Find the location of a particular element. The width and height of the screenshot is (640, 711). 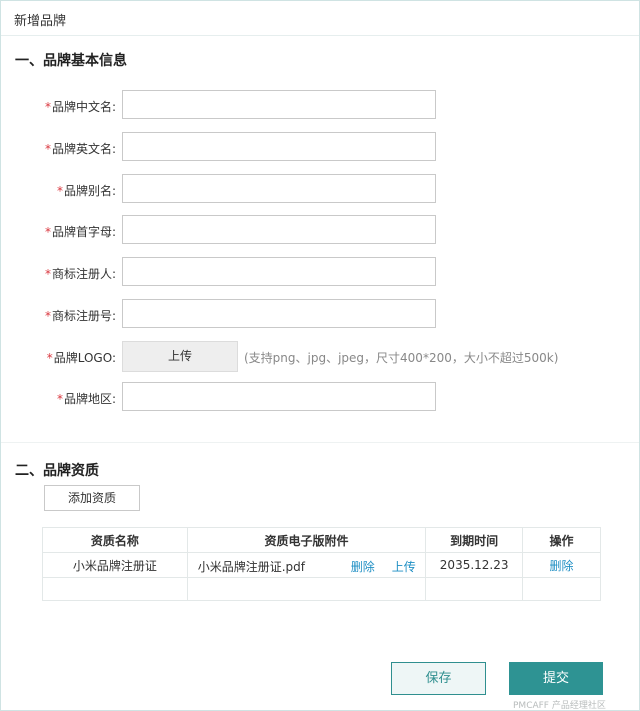

row-delete-link: 删除 is located at coordinates (562, 566).